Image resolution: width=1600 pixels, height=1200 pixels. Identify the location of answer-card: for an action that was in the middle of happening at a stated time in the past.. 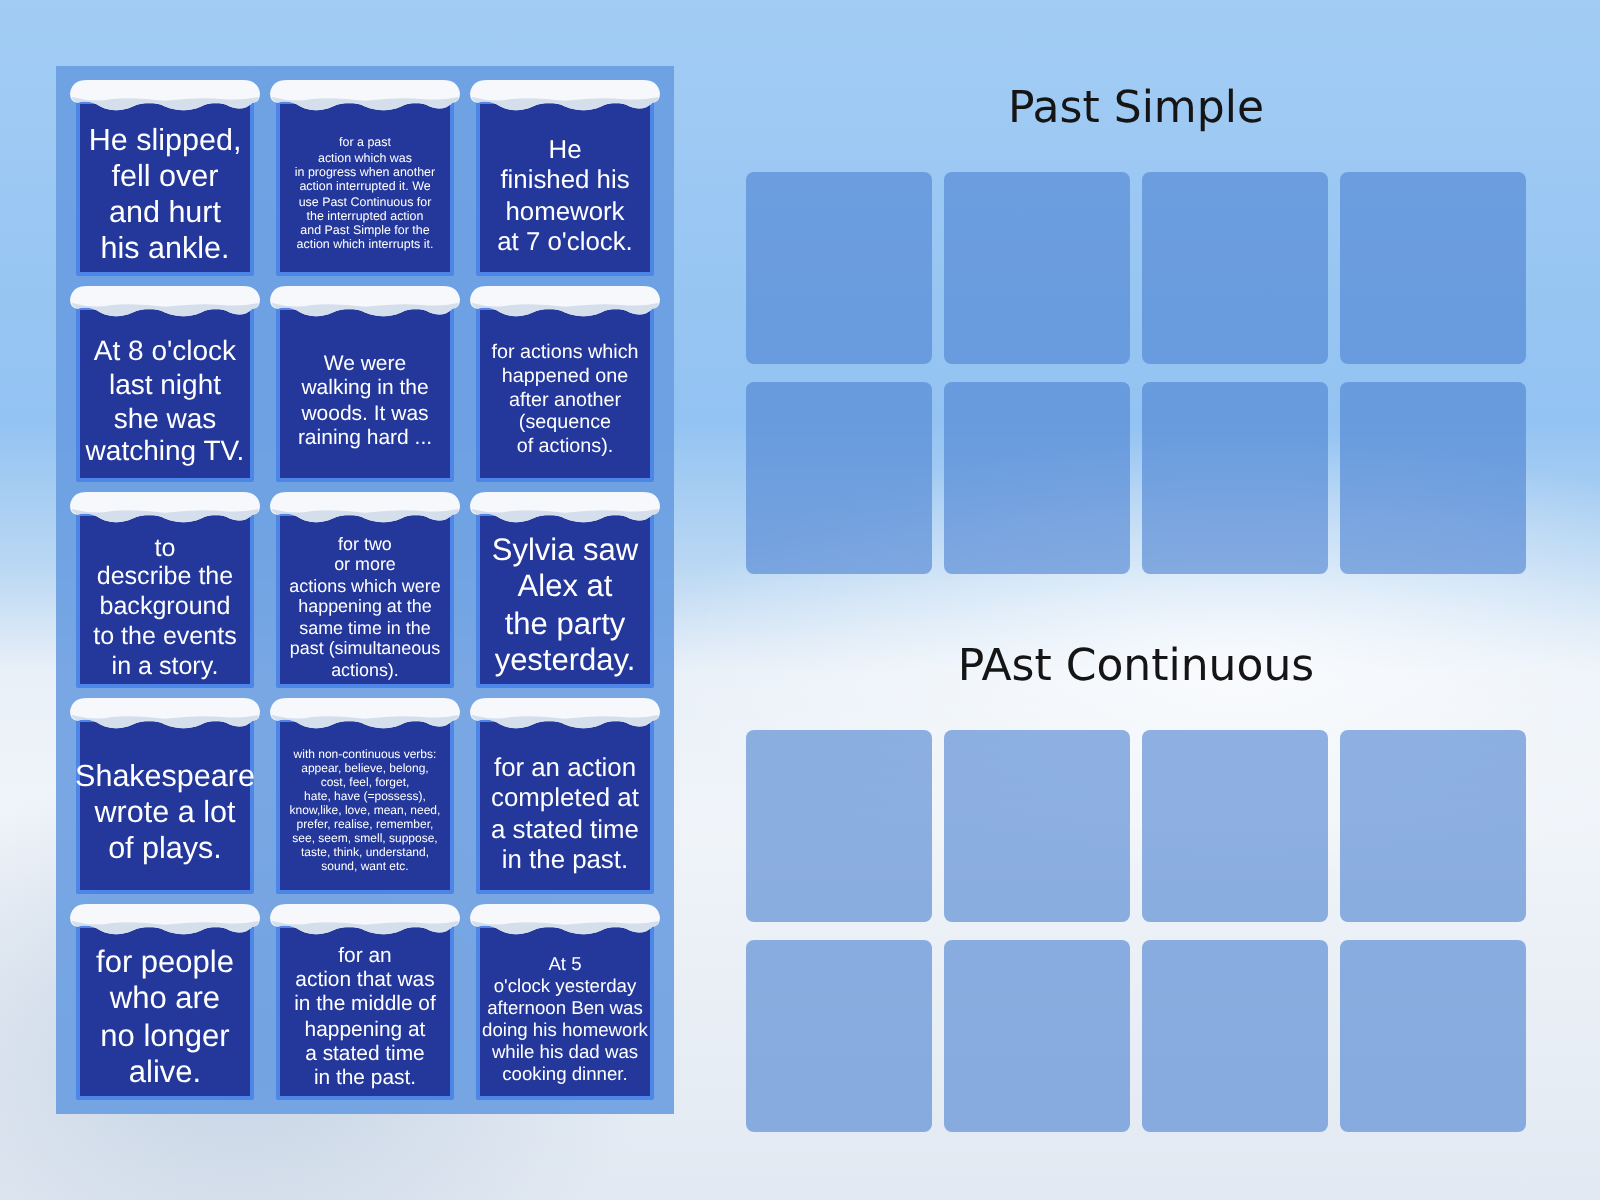
(365, 1012).